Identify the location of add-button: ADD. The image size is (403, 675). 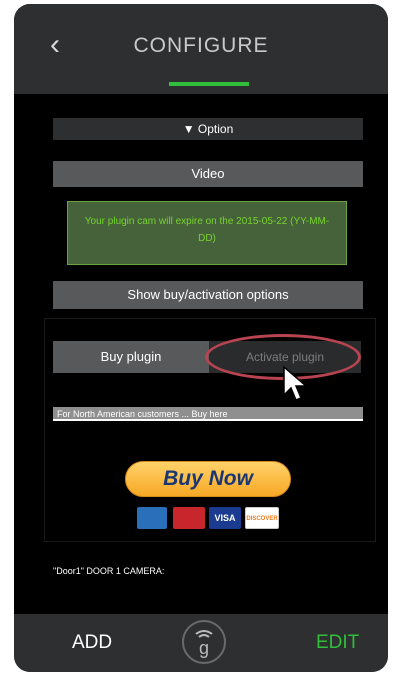
(92, 643).